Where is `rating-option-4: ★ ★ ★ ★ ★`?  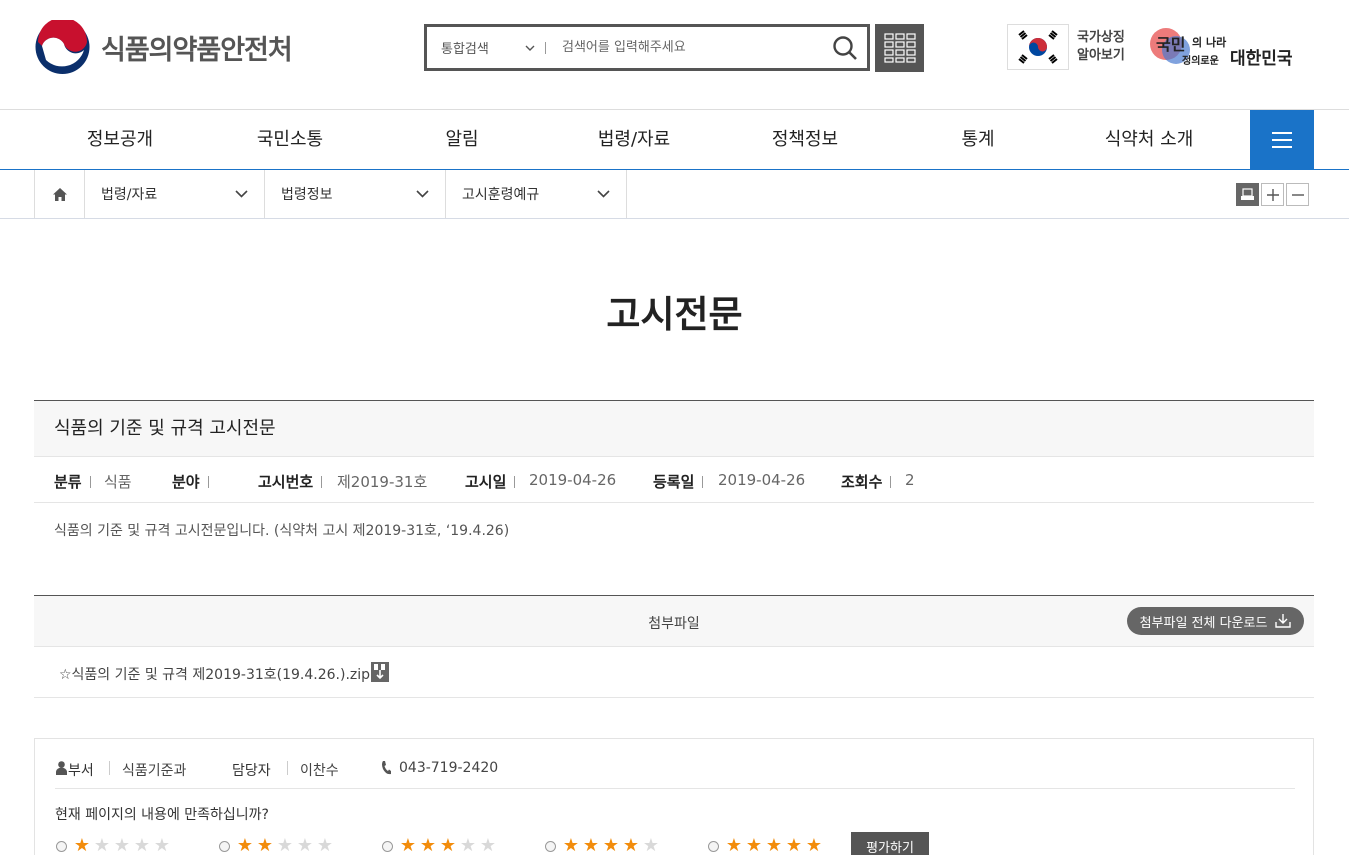 rating-option-4: ★ ★ ★ ★ ★ is located at coordinates (603, 846).